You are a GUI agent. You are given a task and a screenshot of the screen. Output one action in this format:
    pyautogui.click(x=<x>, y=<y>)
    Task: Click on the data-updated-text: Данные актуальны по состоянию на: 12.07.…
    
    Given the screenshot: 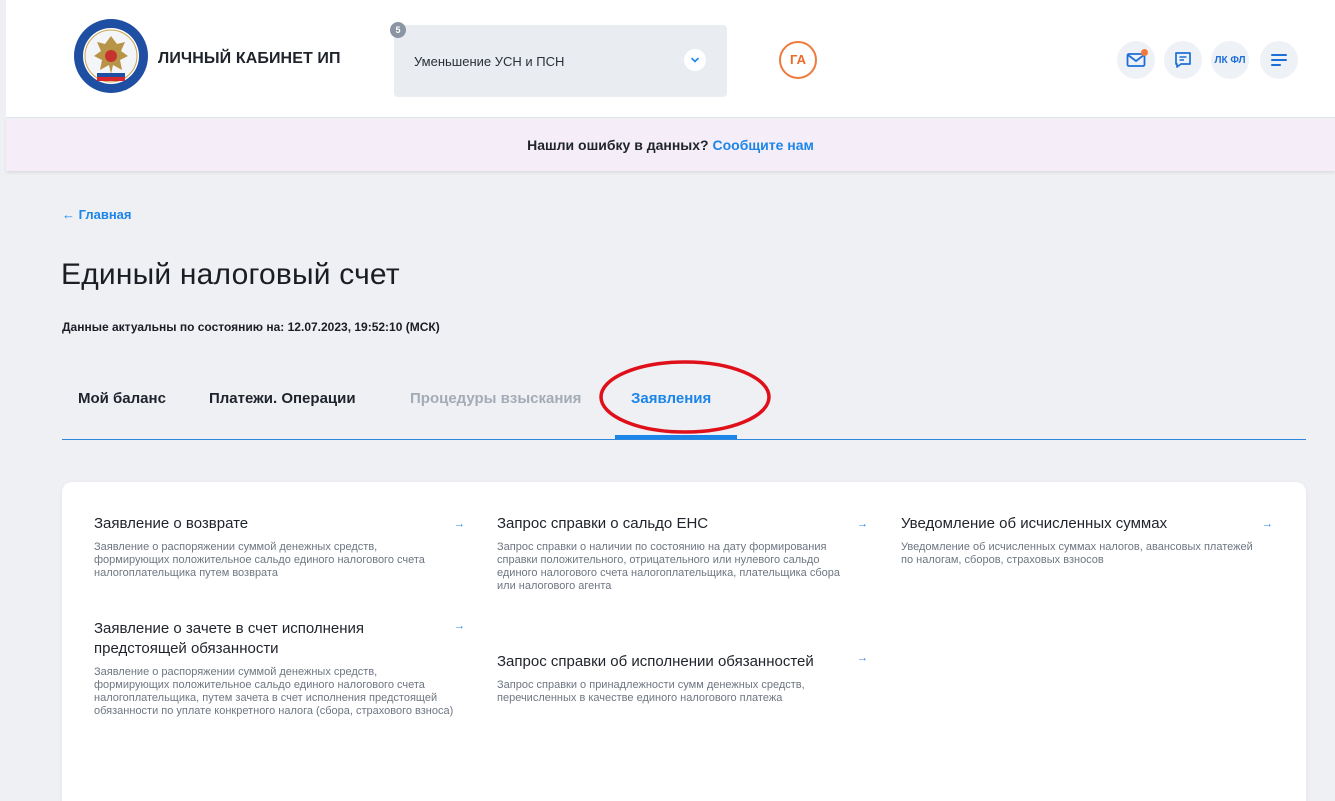 What is the action you would take?
    pyautogui.click(x=251, y=327)
    